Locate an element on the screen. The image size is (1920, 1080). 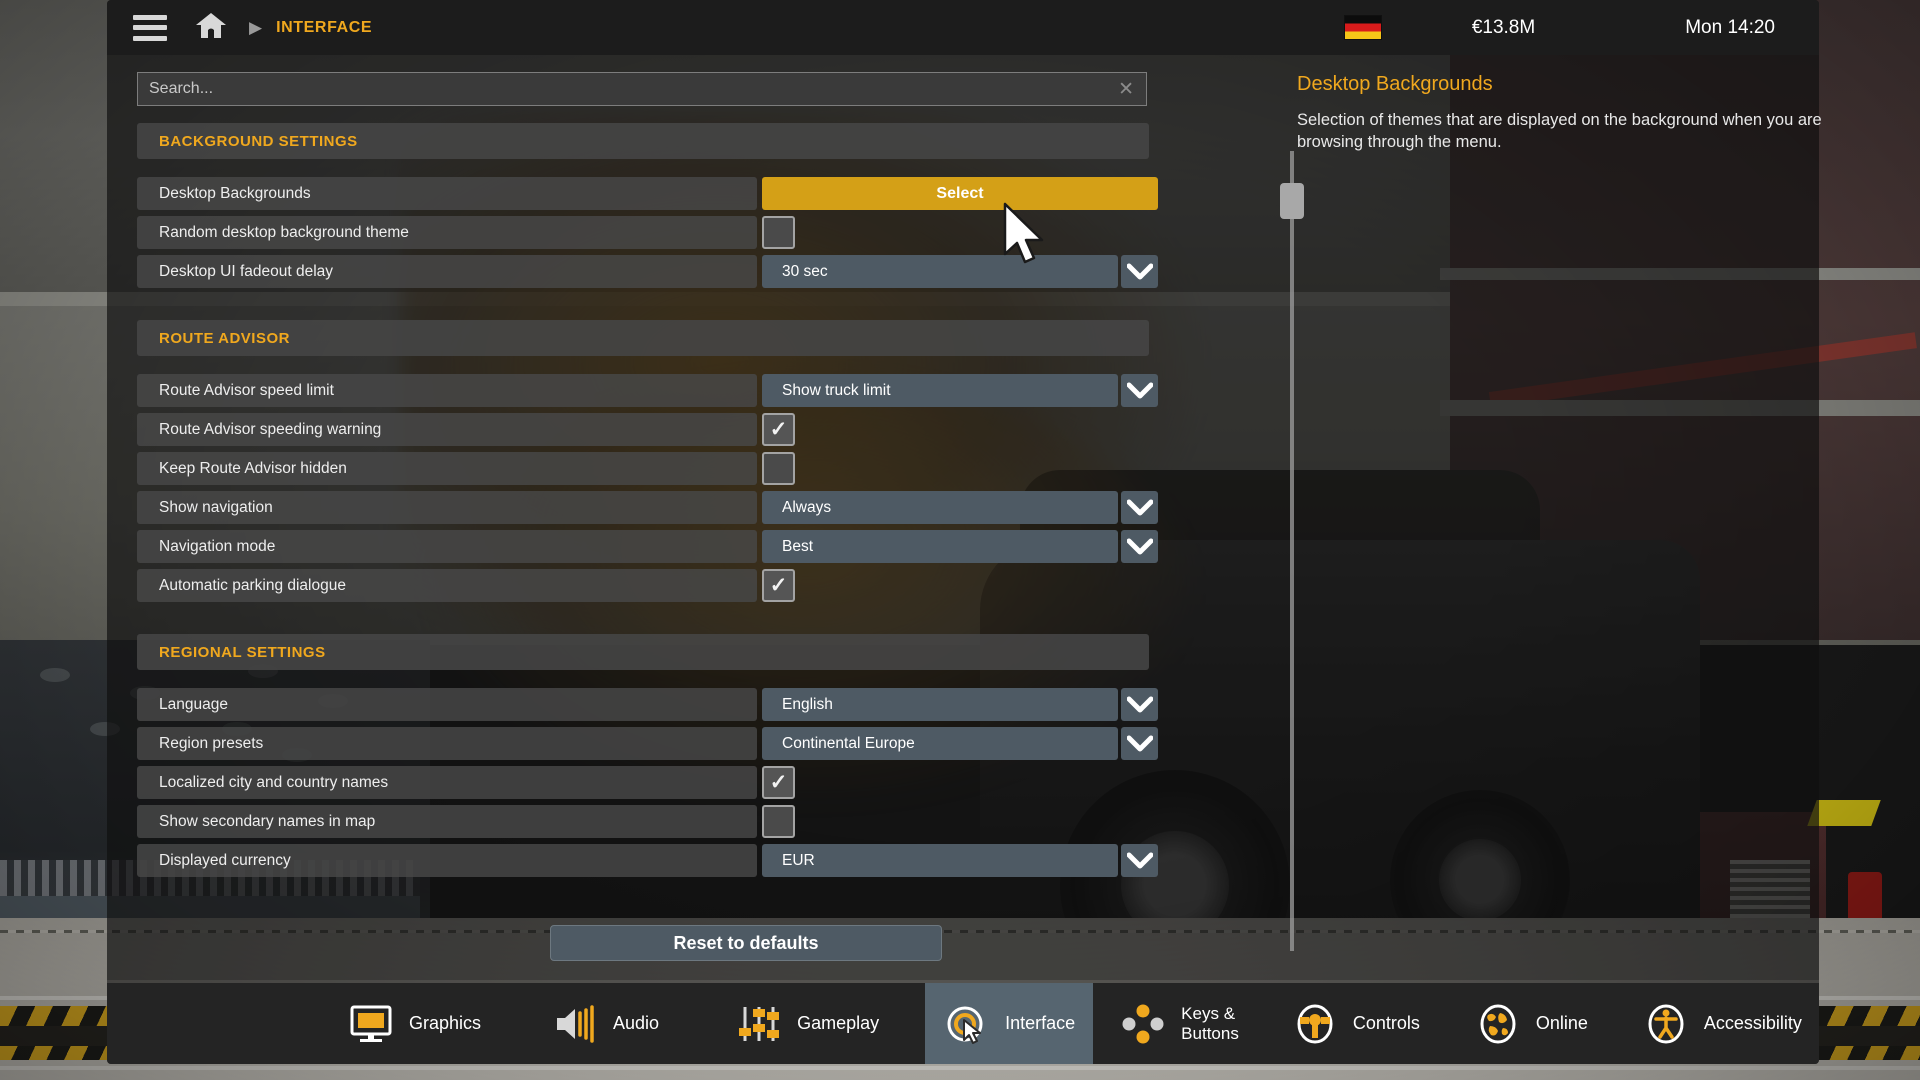
setting-row: Show secondary names in map is located at coordinates (659, 821).